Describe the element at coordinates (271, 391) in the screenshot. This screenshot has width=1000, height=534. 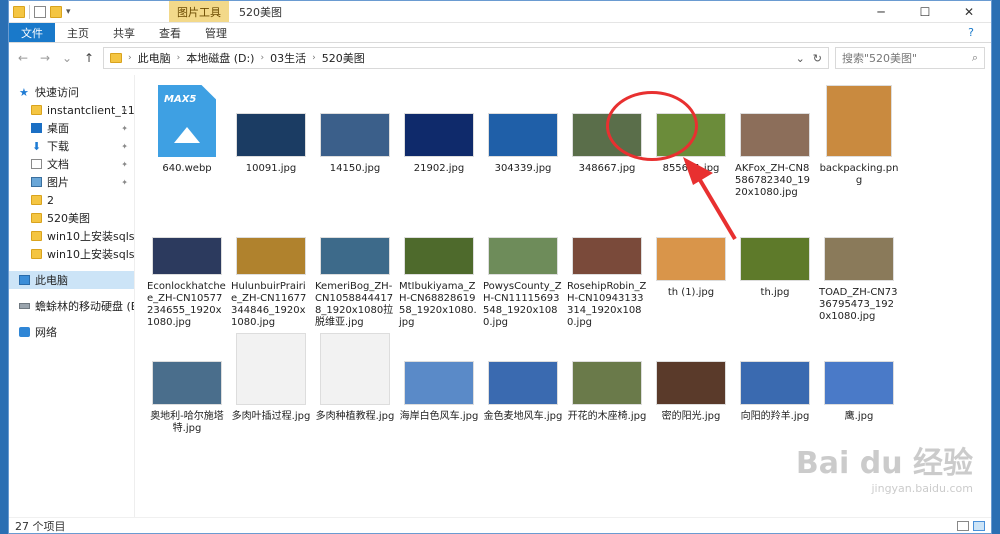
I see `file-item: 多肉叶插过程.jpg` at that location.